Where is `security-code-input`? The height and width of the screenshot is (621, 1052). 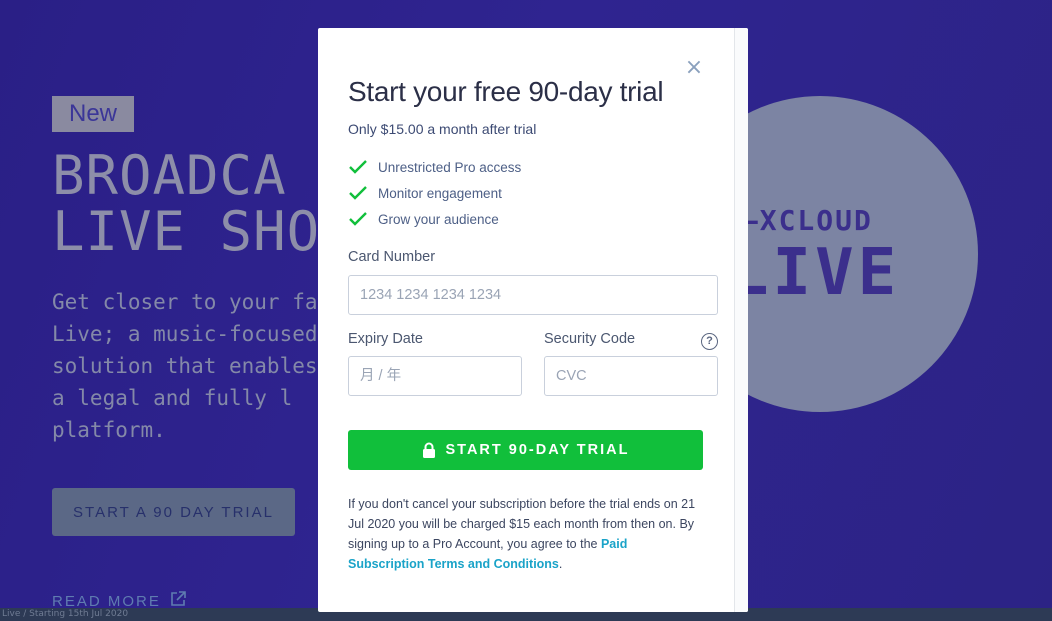 security-code-input is located at coordinates (631, 376).